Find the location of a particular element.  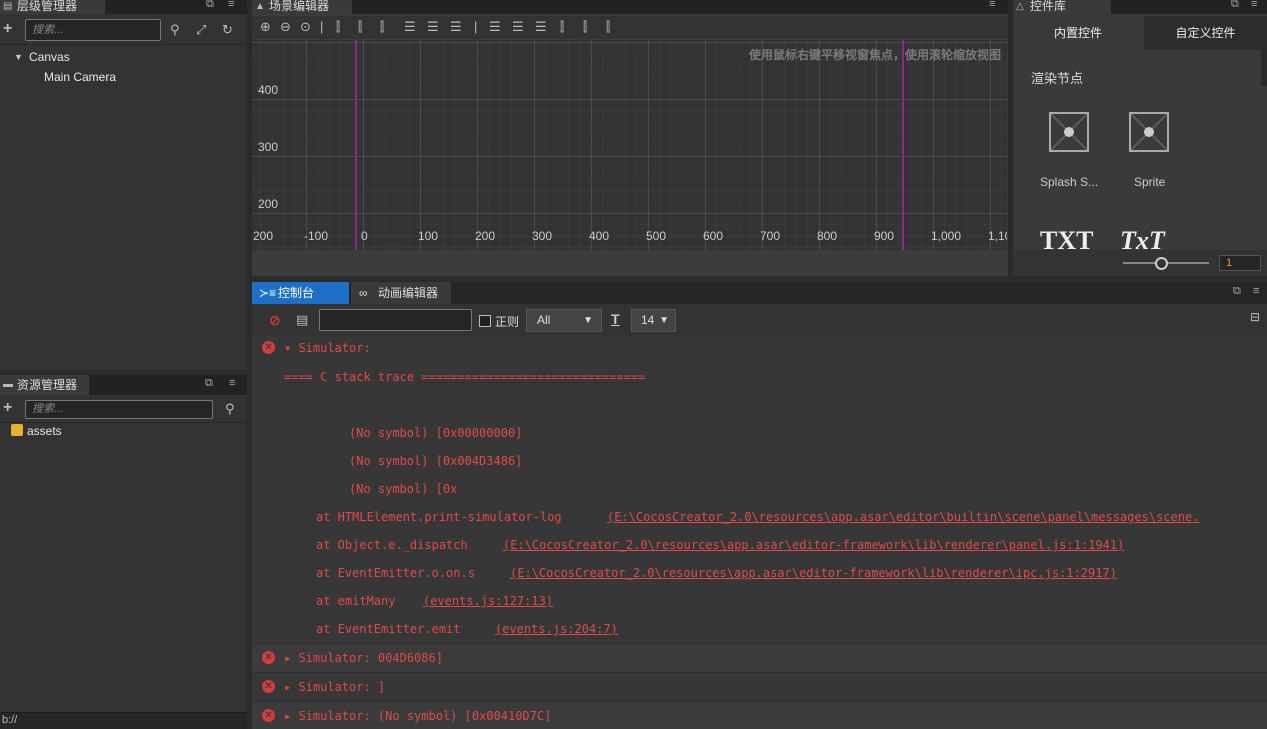

zoom-out-icon: ⊖ is located at coordinates (285, 27).